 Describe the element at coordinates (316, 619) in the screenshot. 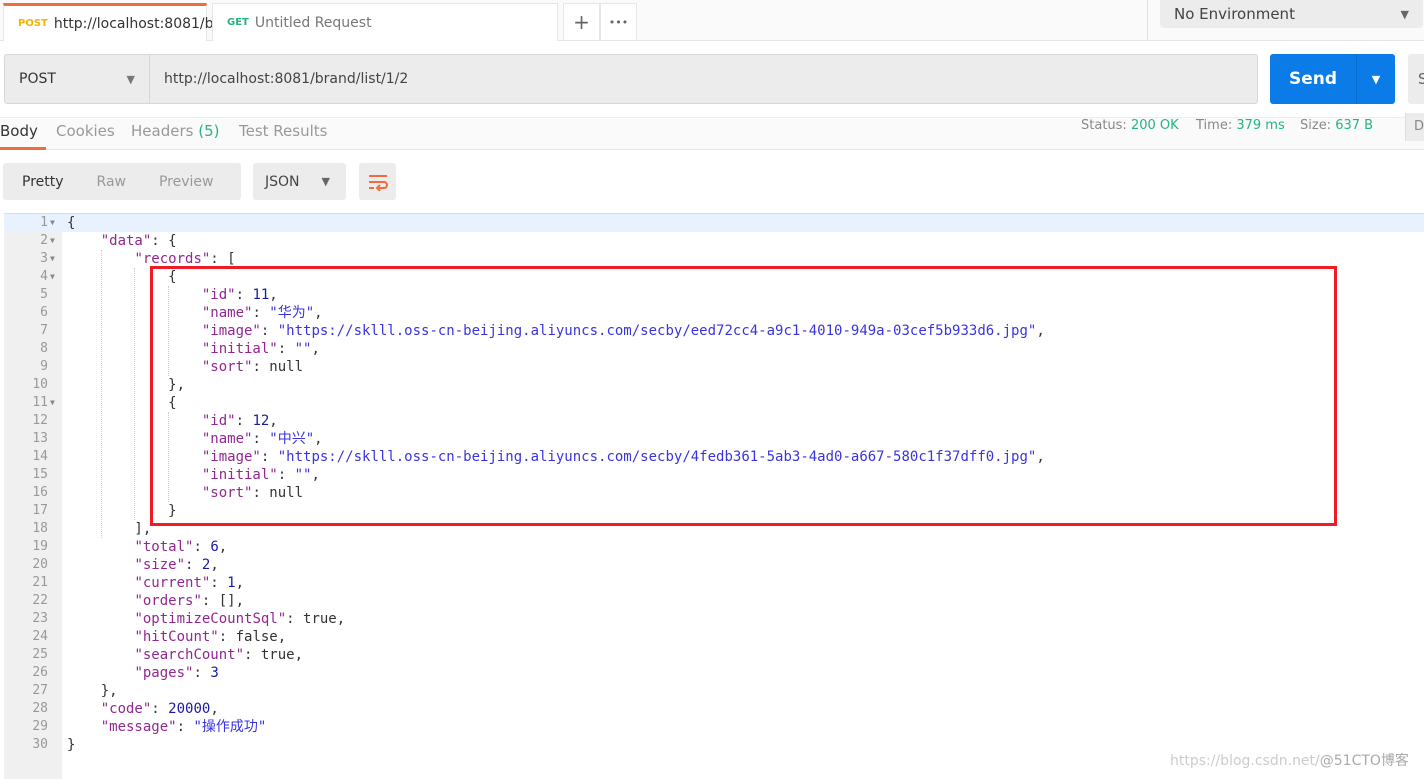

I see `code-token: : true,` at that location.